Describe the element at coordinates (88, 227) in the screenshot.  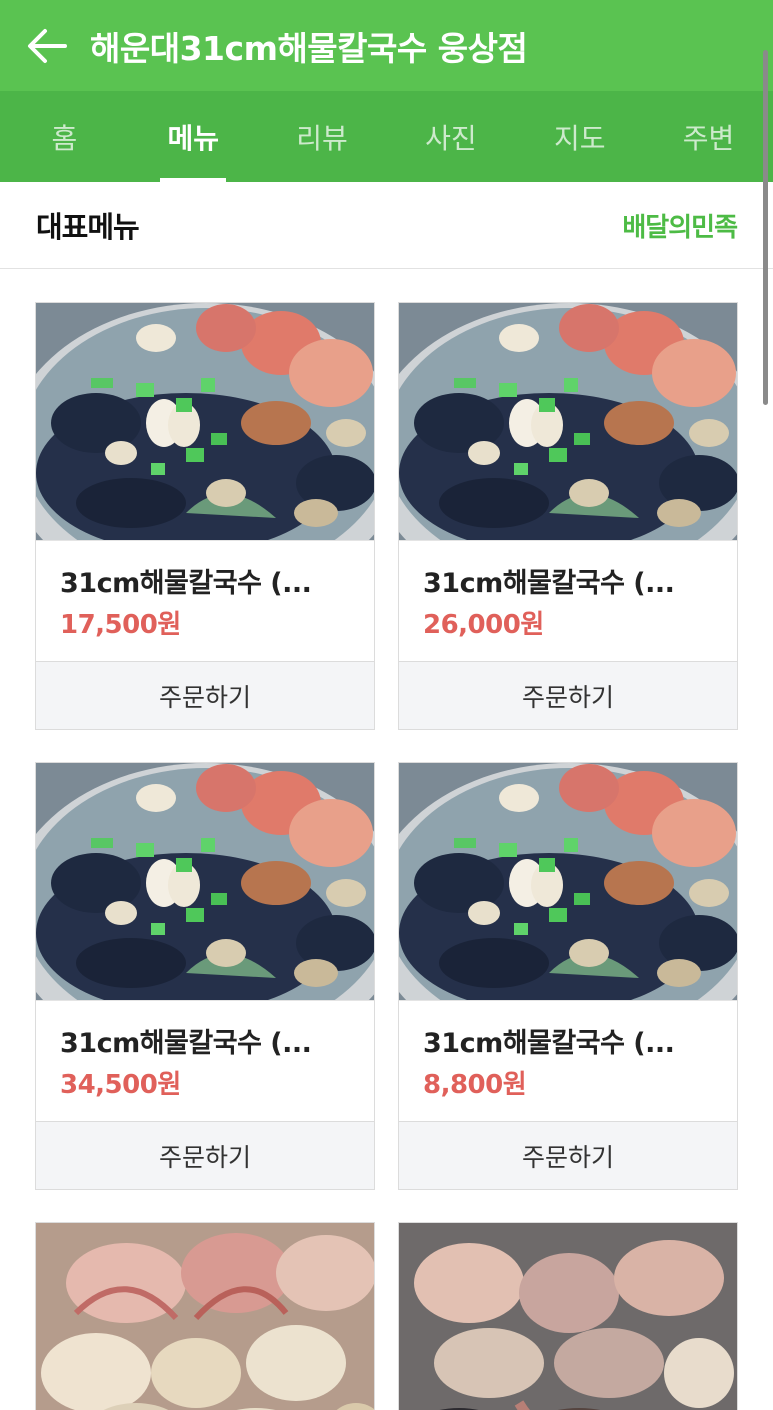
I see `section-title: 대표메뉴` at that location.